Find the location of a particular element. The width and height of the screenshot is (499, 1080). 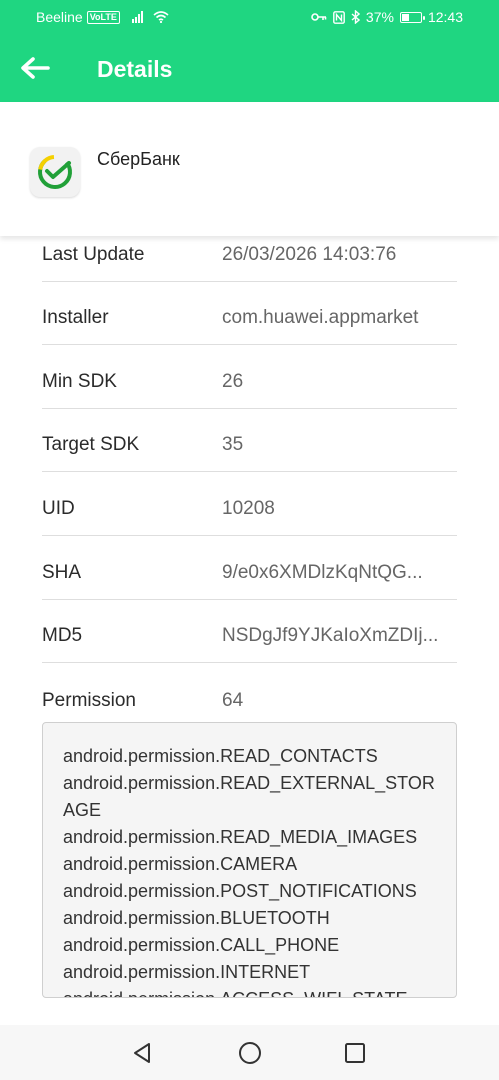

permission-item: android.permission.READ_MEDIA_IMAGES is located at coordinates (240, 837).